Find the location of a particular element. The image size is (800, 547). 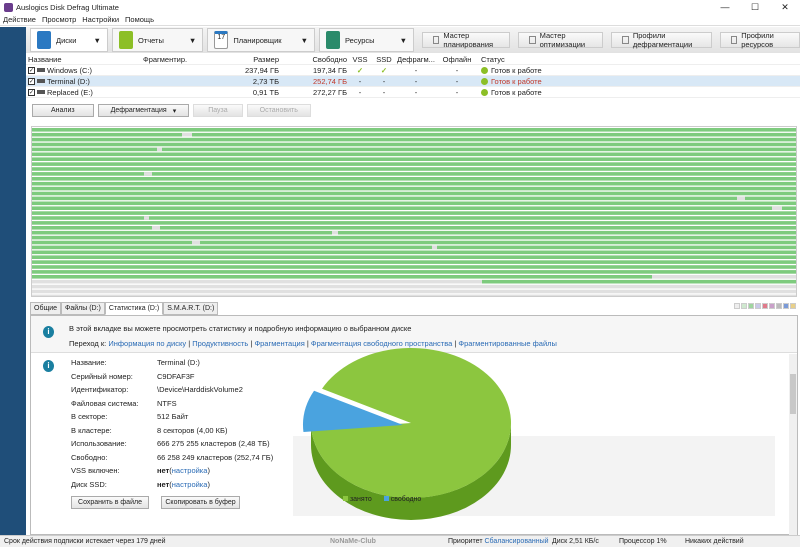

menu-bar: Действие Просмотр Настройки Помощь is located at coordinates (400, 20).